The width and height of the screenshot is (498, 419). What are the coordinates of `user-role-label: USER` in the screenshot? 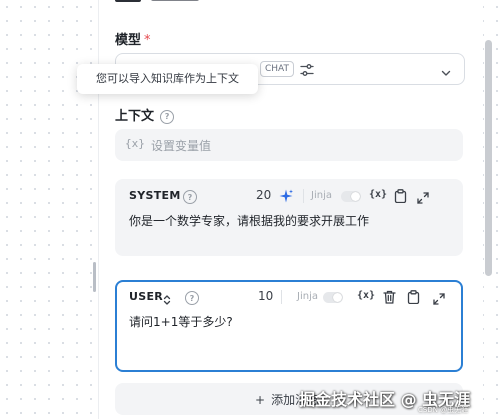 It's located at (146, 296).